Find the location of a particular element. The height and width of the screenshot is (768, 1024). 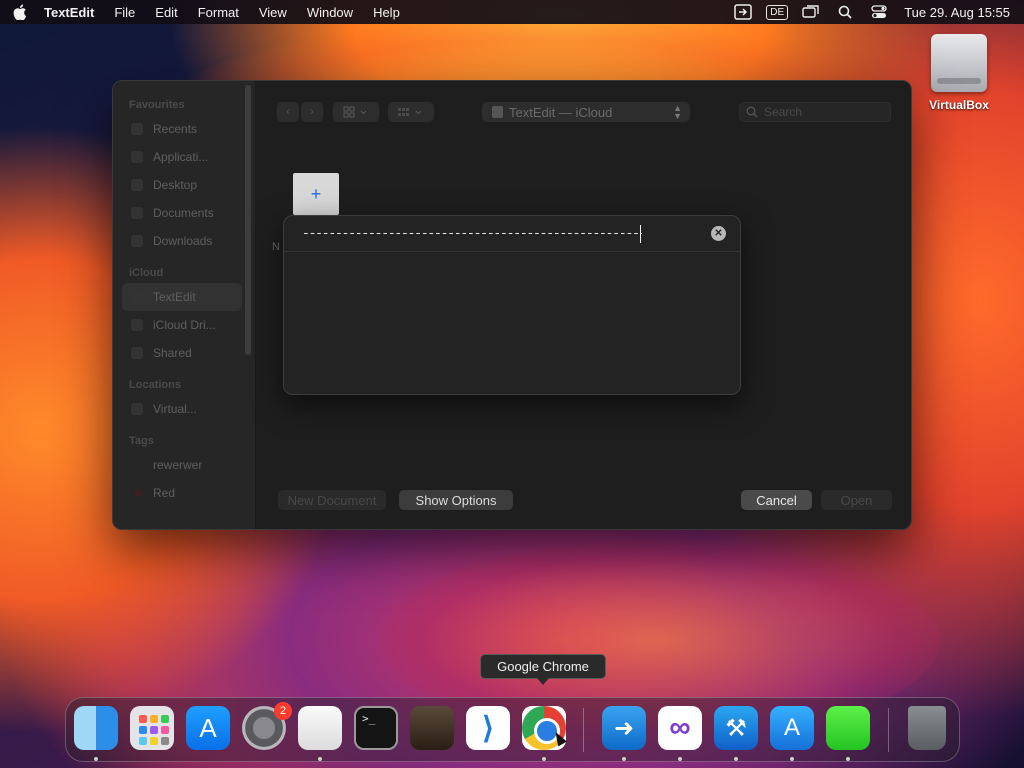

sidebar-item-shared: Shared is located at coordinates (184, 353).